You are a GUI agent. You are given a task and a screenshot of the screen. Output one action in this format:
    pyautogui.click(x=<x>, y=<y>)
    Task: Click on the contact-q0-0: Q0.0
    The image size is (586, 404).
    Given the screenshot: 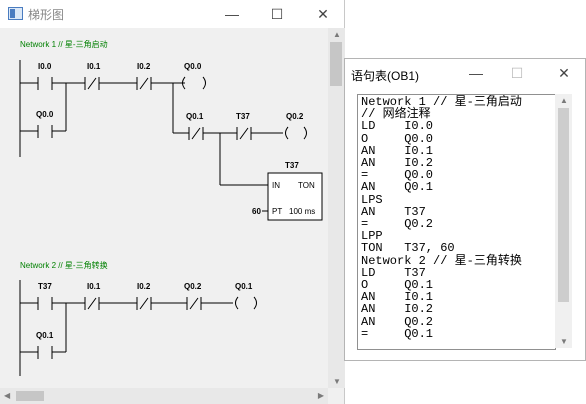 What is the action you would take?
    pyautogui.click(x=45, y=124)
    